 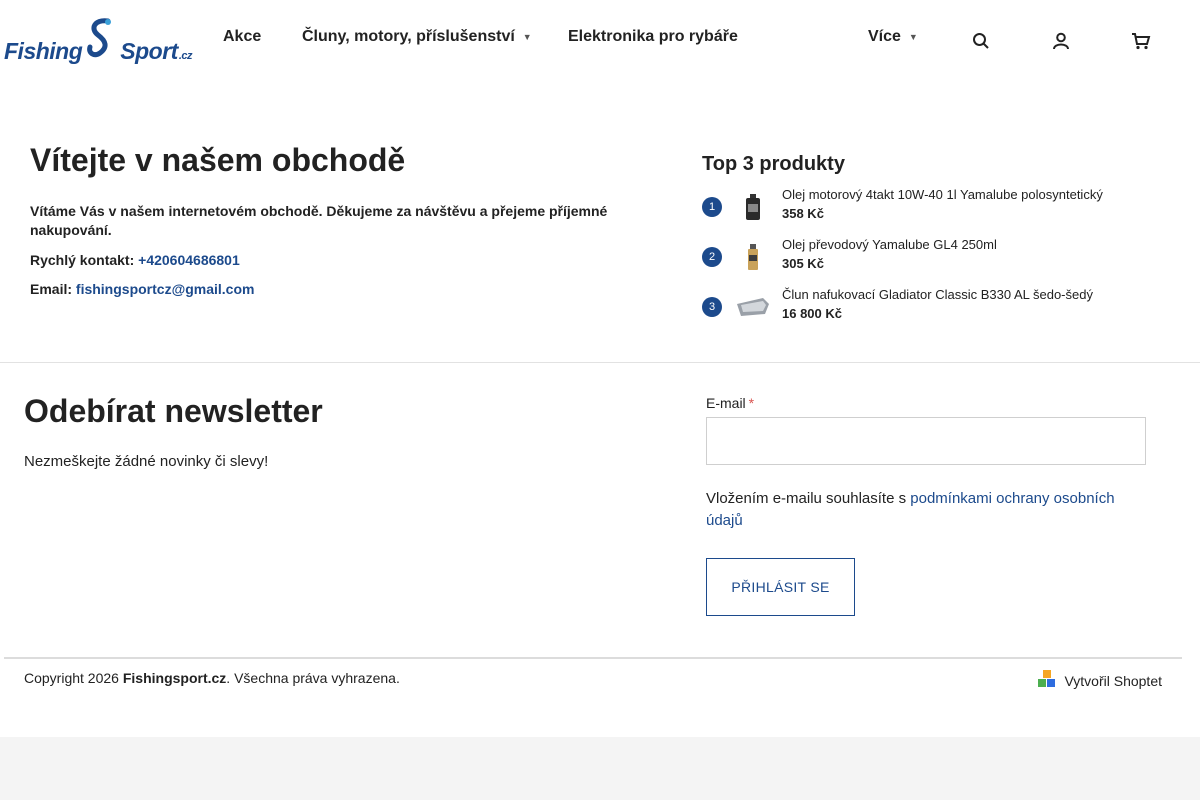 I want to click on footer-band, so click(x=600, y=768).